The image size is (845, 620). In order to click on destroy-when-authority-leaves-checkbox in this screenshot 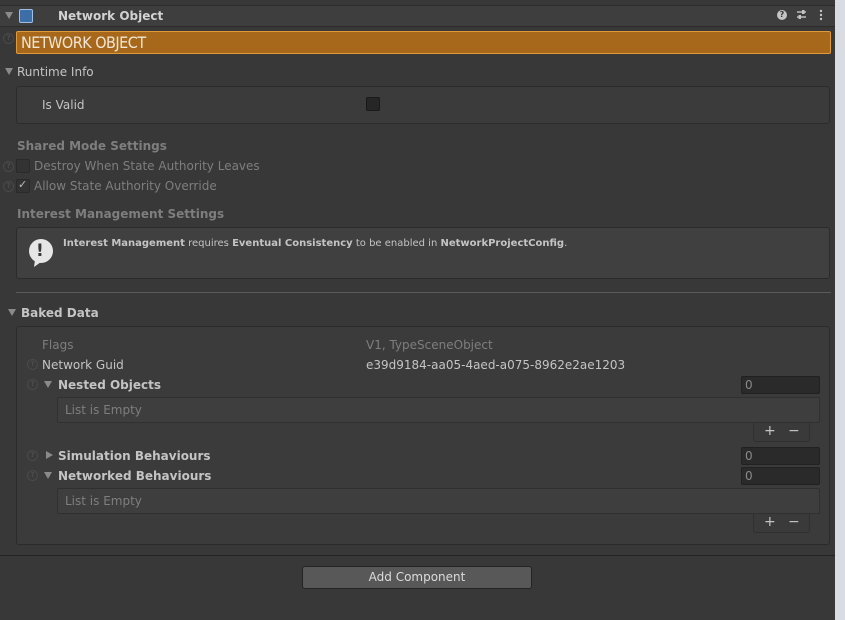, I will do `click(23, 166)`.